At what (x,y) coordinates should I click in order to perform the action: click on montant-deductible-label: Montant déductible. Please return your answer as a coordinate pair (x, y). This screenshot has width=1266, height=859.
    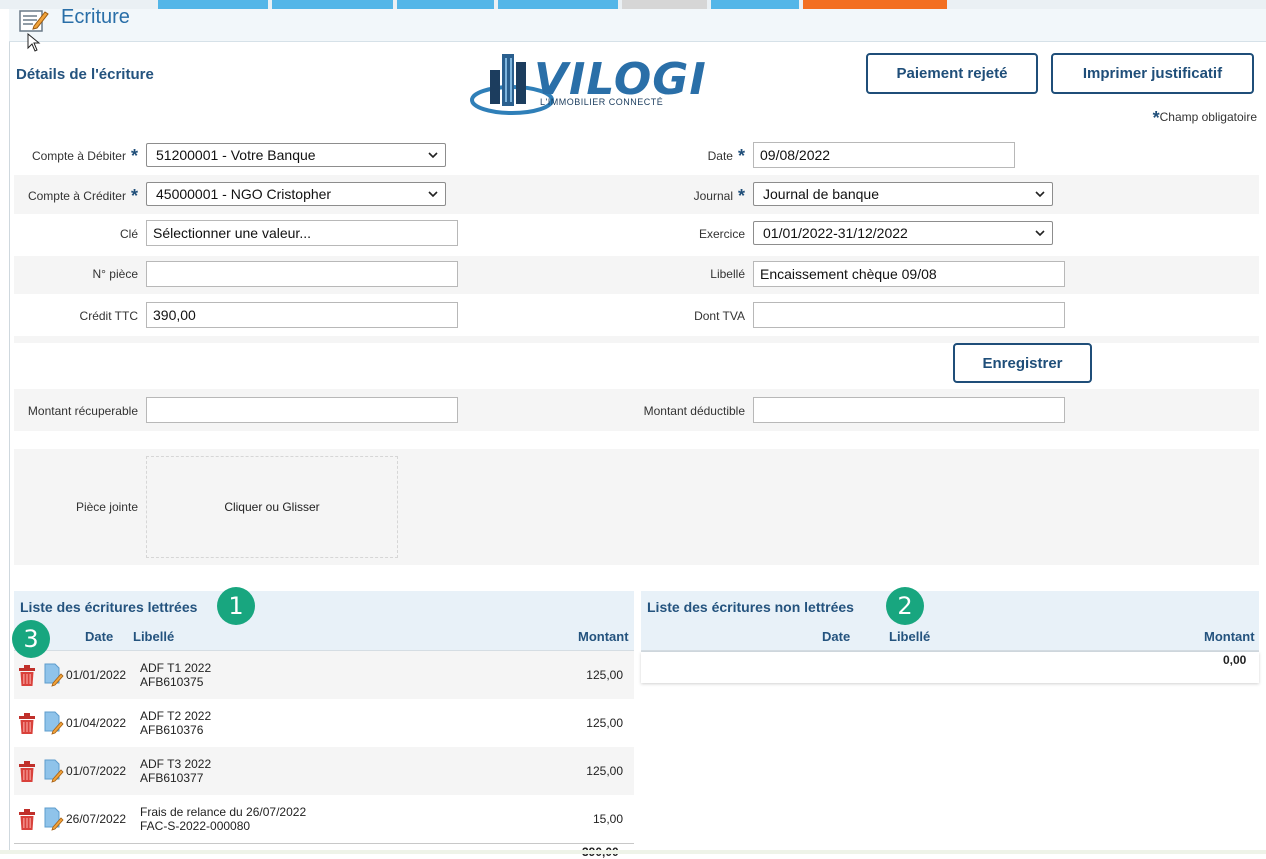
    Looking at the image, I should click on (694, 411).